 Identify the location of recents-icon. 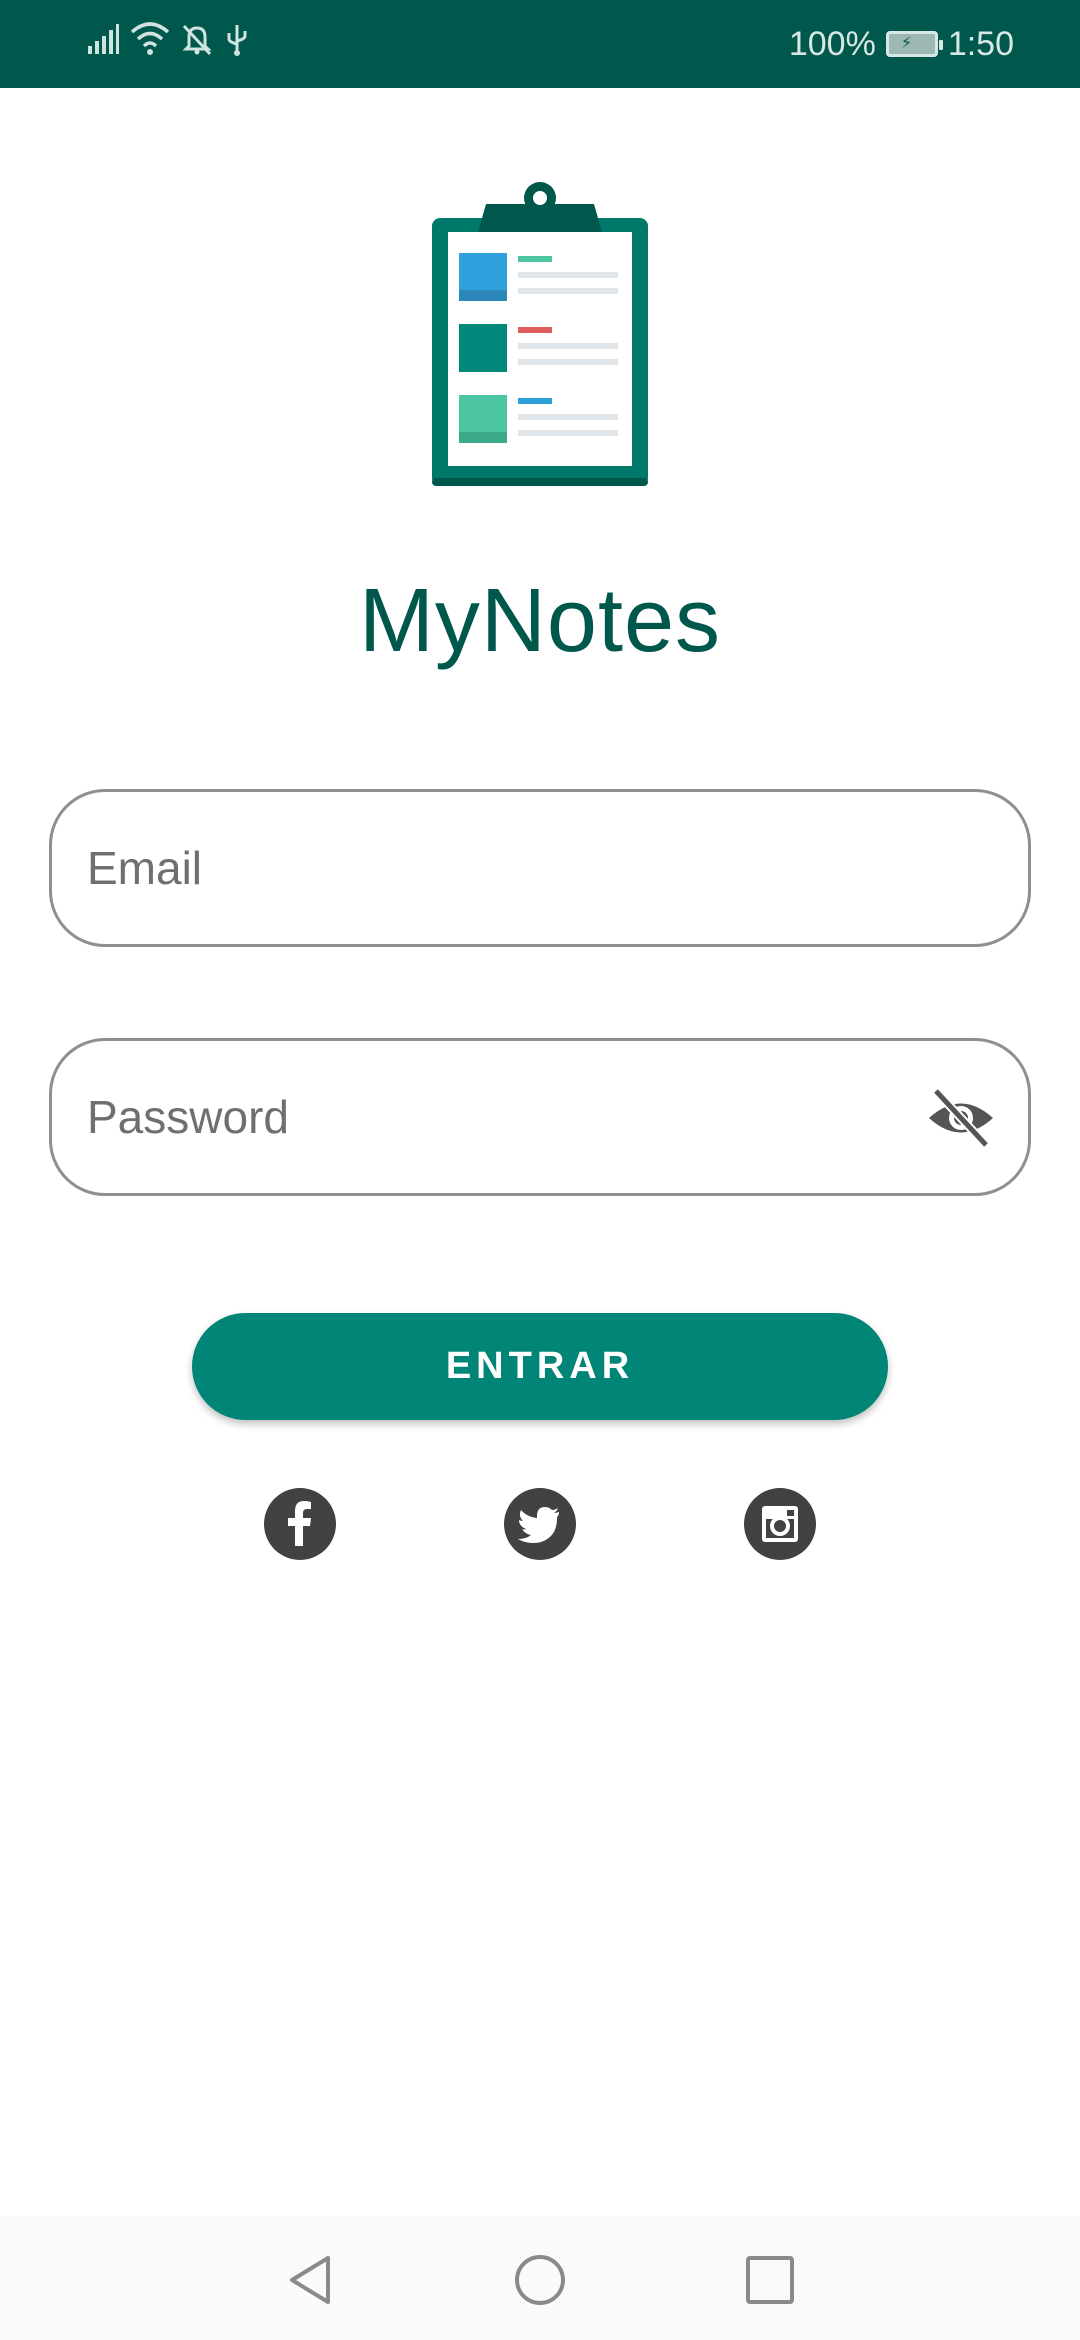
(770, 2280).